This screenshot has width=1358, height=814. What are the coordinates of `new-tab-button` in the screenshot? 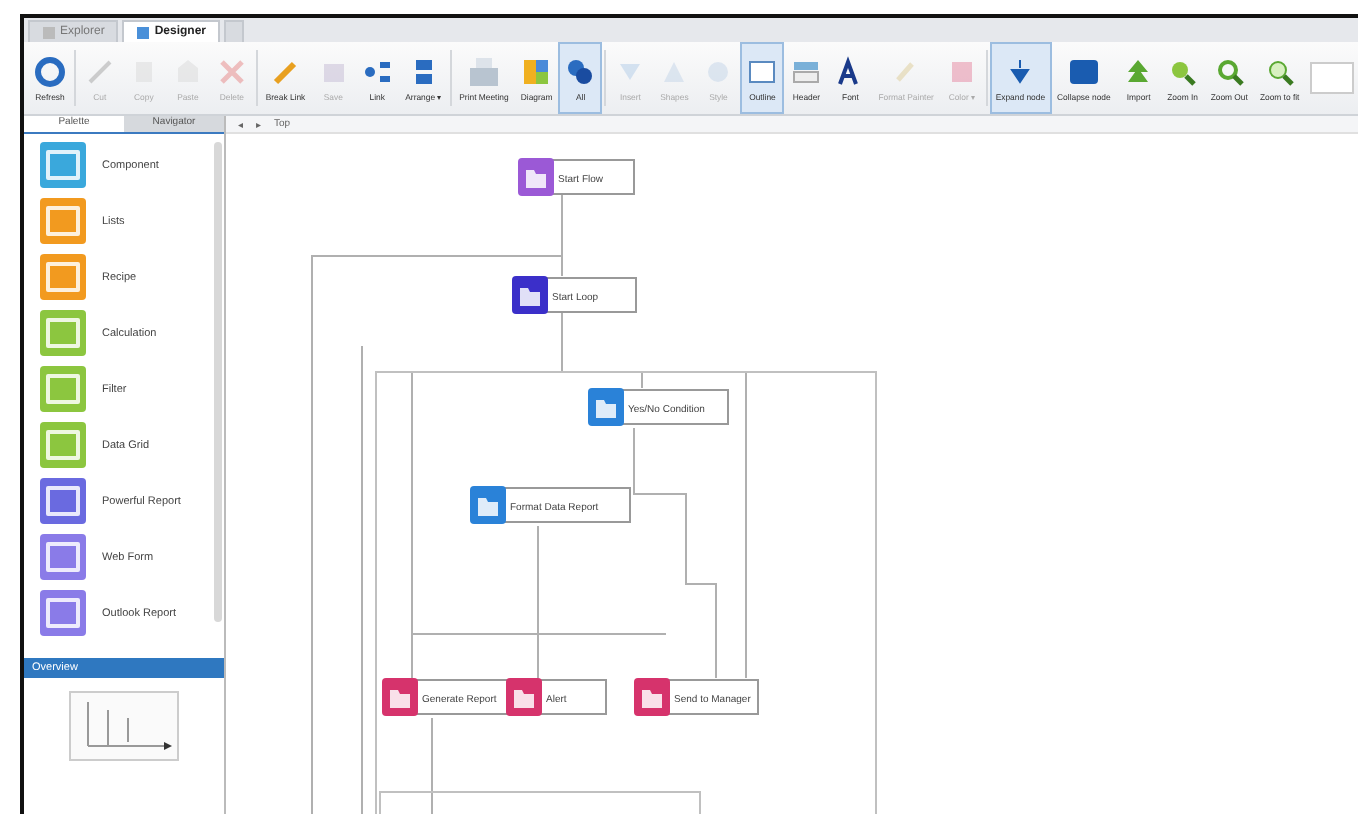 It's located at (234, 31).